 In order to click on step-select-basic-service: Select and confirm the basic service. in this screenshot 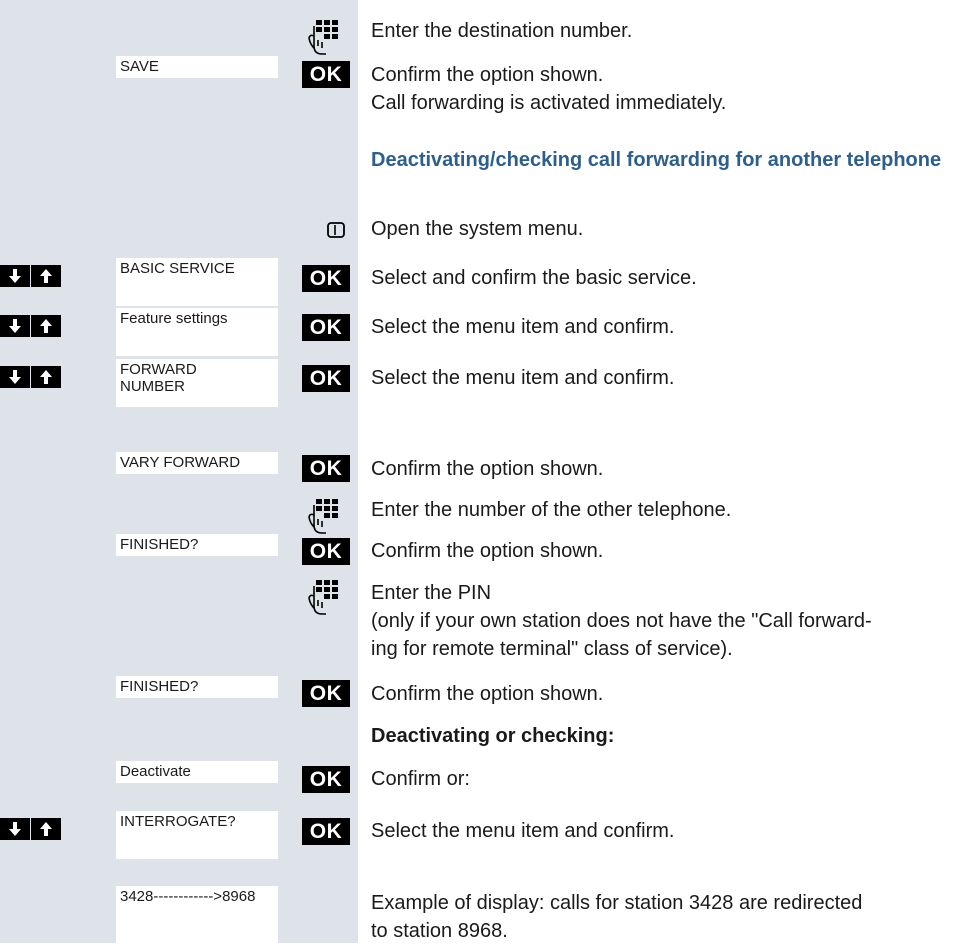, I will do `click(534, 278)`.